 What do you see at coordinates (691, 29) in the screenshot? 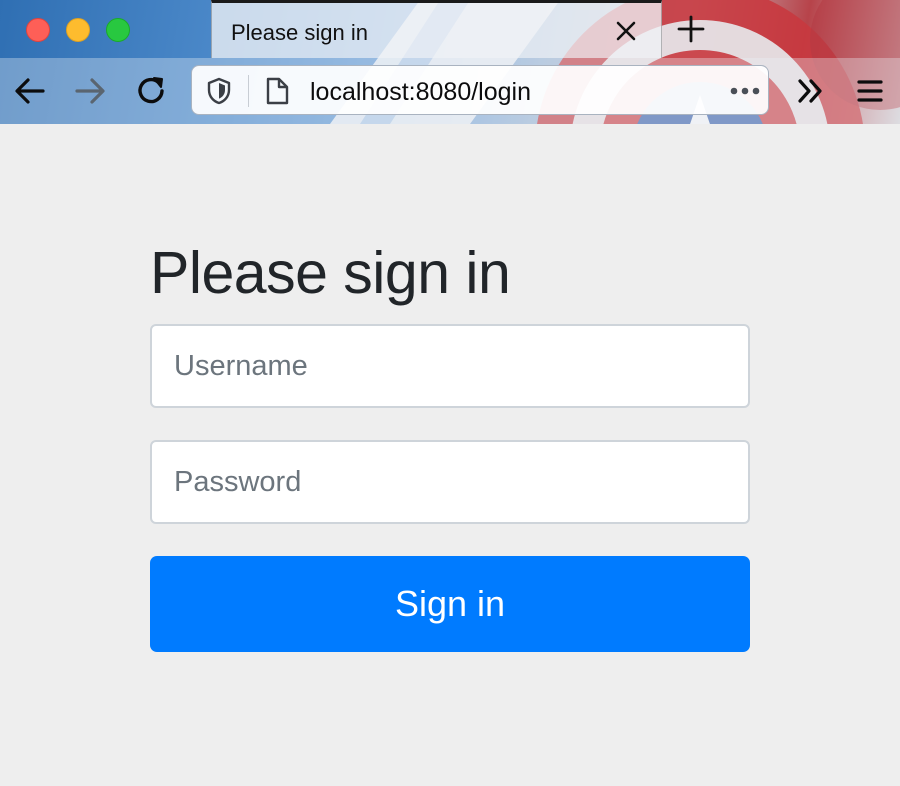
I see `plus-icon` at bounding box center [691, 29].